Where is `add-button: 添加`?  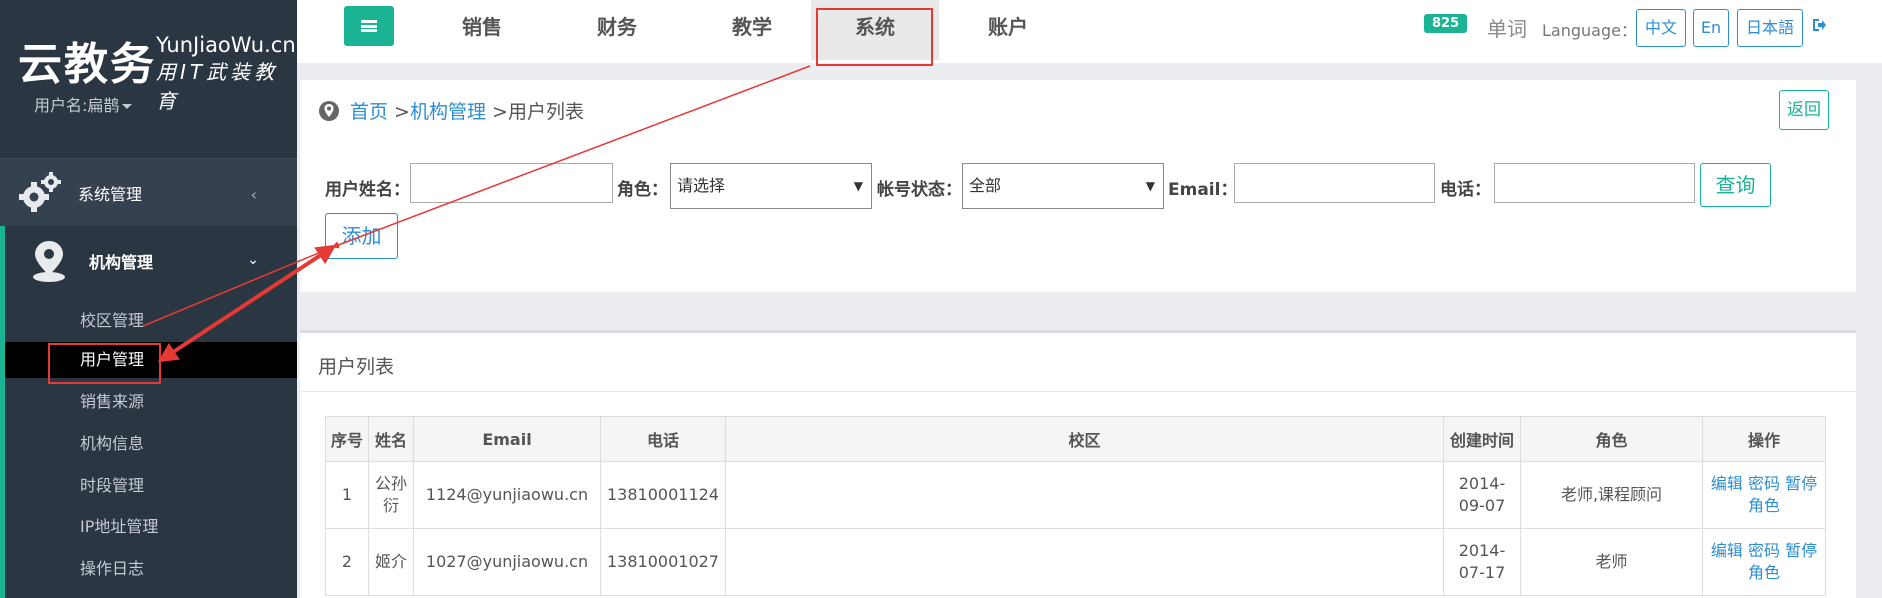 add-button: 添加 is located at coordinates (361, 236).